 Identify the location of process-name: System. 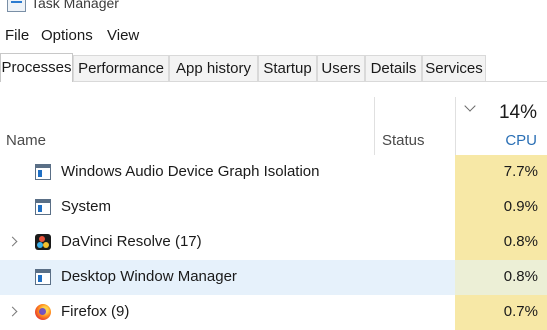
(86, 206).